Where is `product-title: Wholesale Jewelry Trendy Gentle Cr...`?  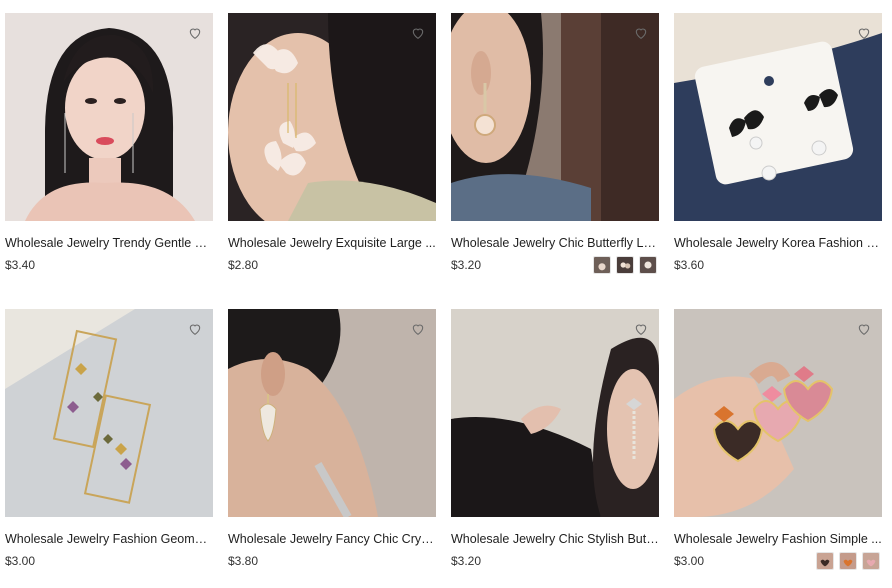 product-title: Wholesale Jewelry Trendy Gentle Cr... is located at coordinates (109, 243).